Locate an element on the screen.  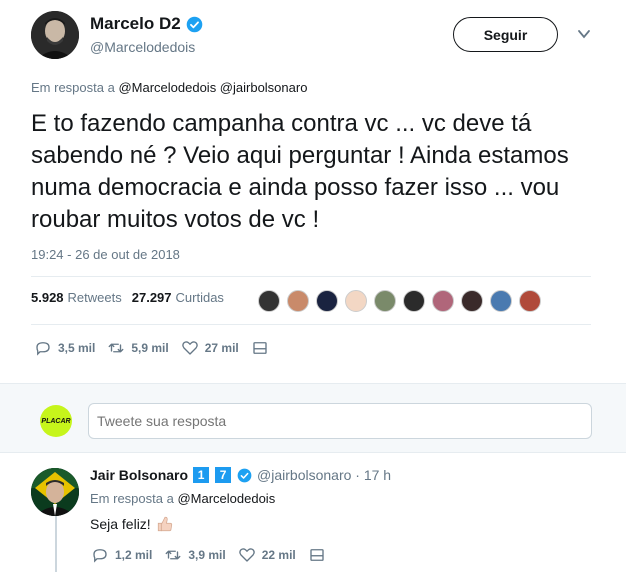
reply-to-mention: @Marcelodedois is located at coordinates (226, 498).